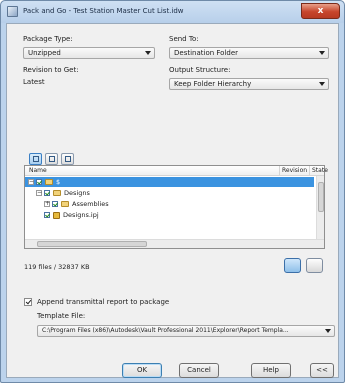  I want to click on close-button: x, so click(320, 11).